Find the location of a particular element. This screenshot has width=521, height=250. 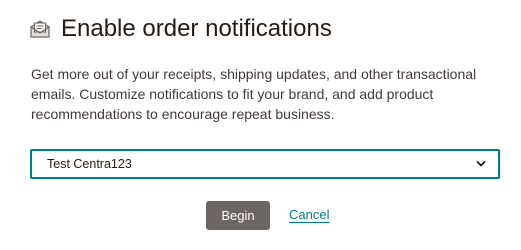

page-title: Enable order notifications is located at coordinates (196, 28).